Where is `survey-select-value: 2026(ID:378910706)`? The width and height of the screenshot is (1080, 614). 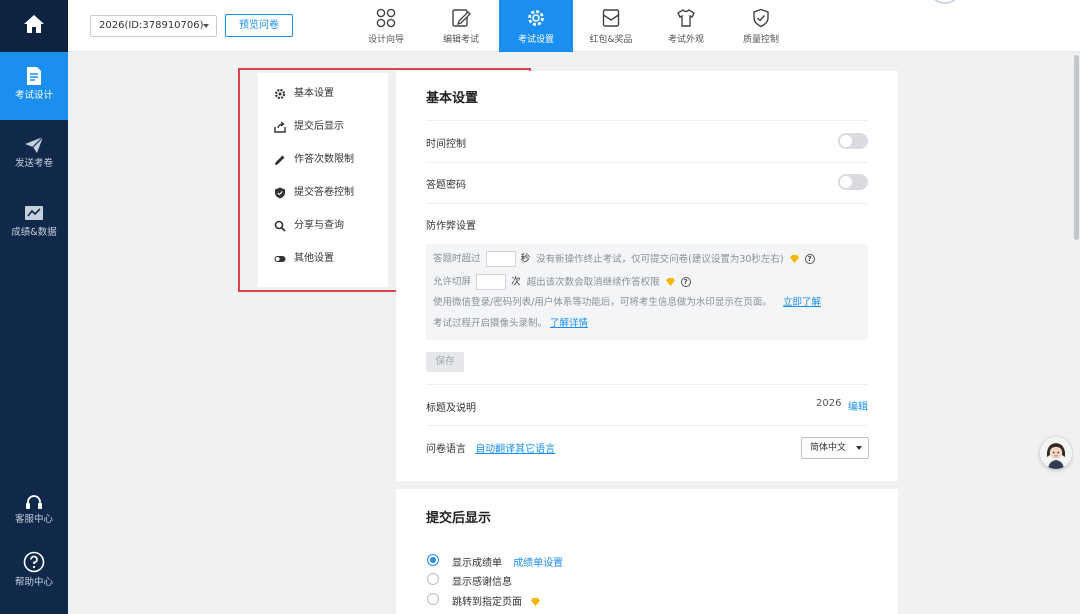 survey-select-value: 2026(ID:378910706) is located at coordinates (151, 25).